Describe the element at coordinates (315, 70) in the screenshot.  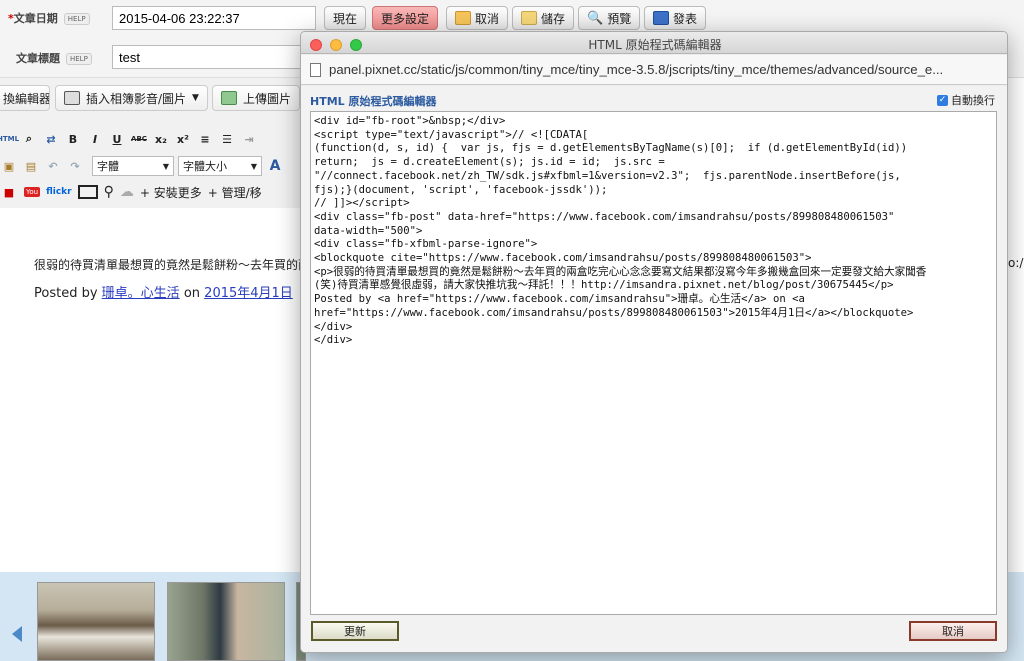
I see `page-icon` at that location.